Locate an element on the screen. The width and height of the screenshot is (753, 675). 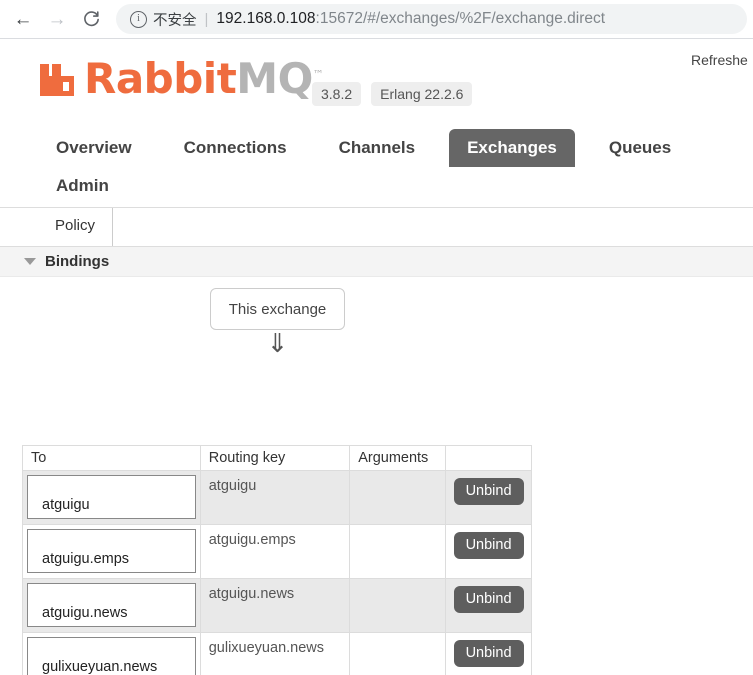
cell-routing-key: atguigu is located at coordinates (275, 497).